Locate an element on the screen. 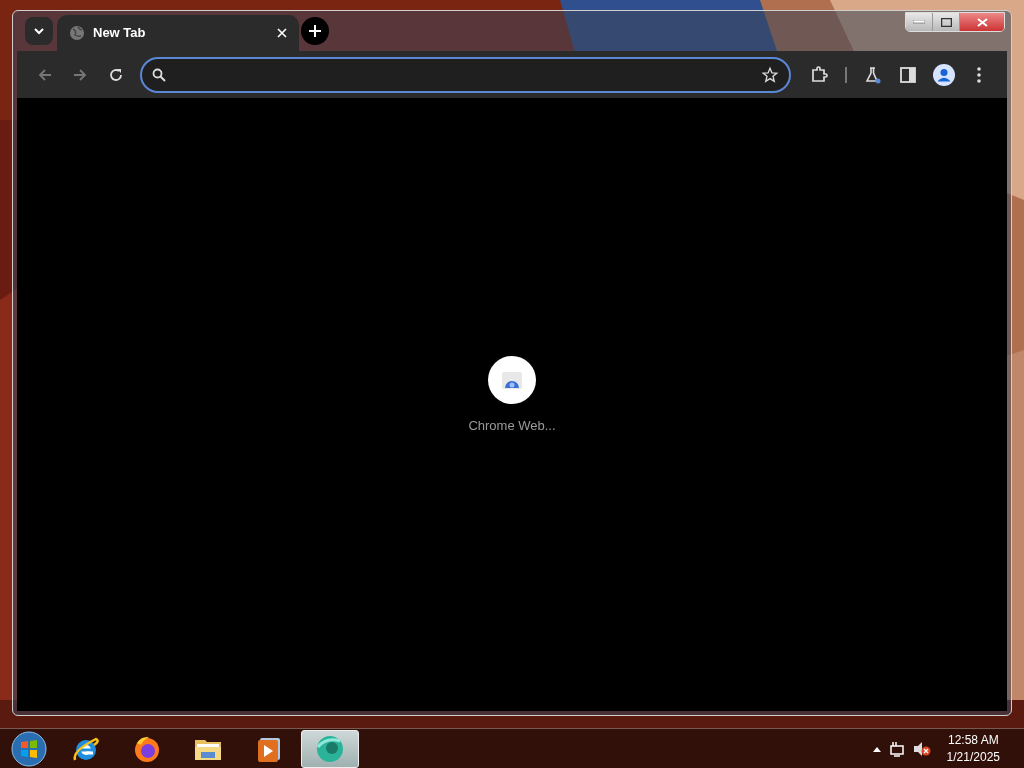 This screenshot has width=1024, height=768. start-button is located at coordinates (29, 748).